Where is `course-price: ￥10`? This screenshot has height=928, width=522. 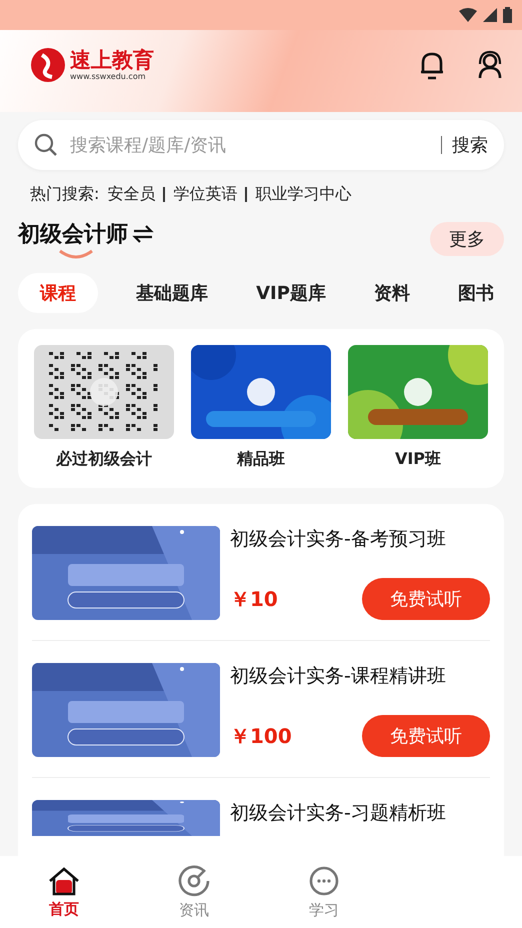 course-price: ￥10 is located at coordinates (254, 599).